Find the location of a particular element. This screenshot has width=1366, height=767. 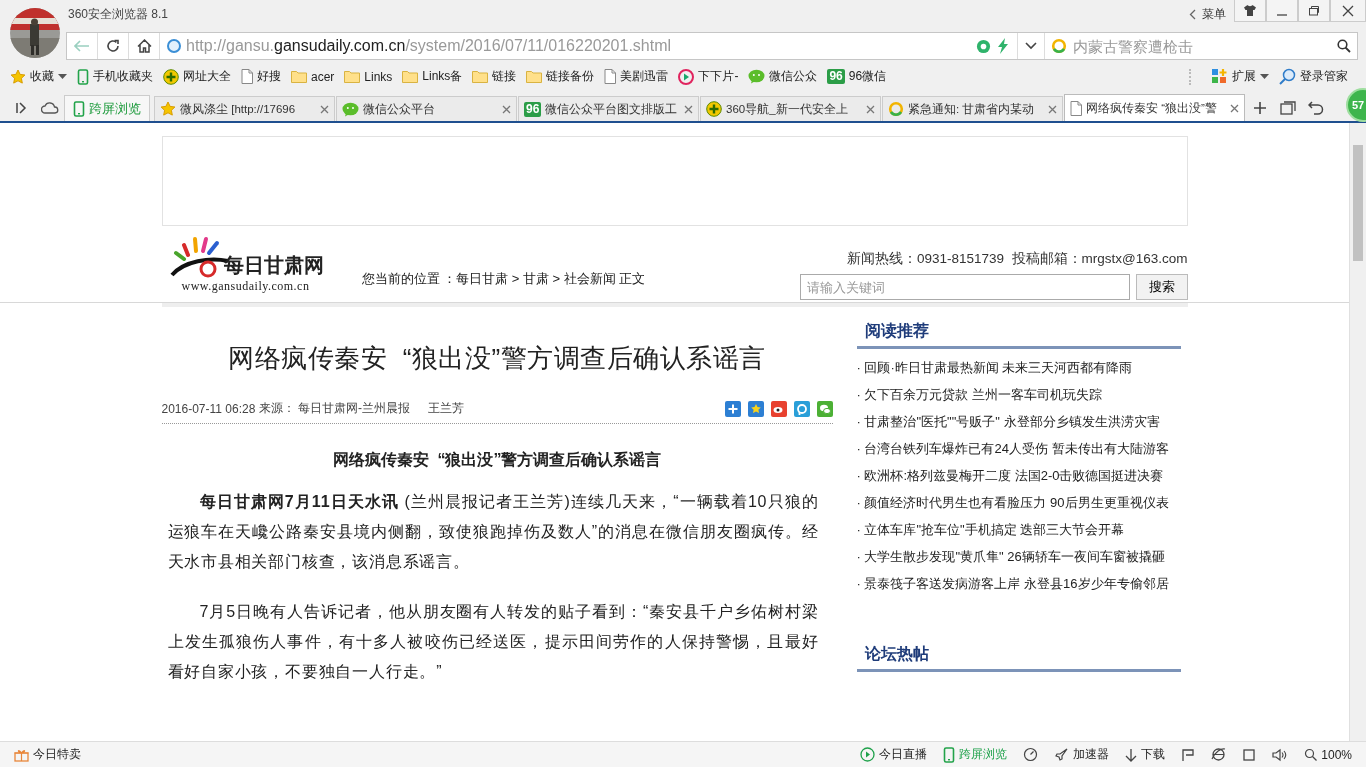

bookmark-item: 手机收藏夹 is located at coordinates (115, 76).